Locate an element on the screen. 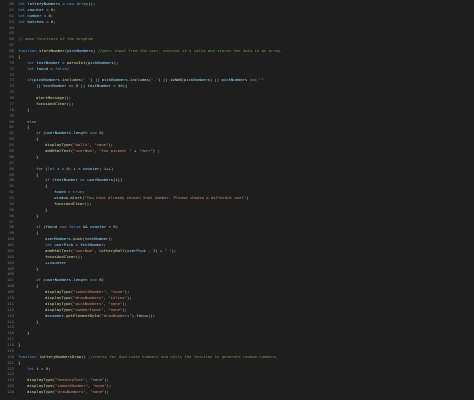 This screenshot has width=474, height=400. code-token: true is located at coordinates (77, 192).